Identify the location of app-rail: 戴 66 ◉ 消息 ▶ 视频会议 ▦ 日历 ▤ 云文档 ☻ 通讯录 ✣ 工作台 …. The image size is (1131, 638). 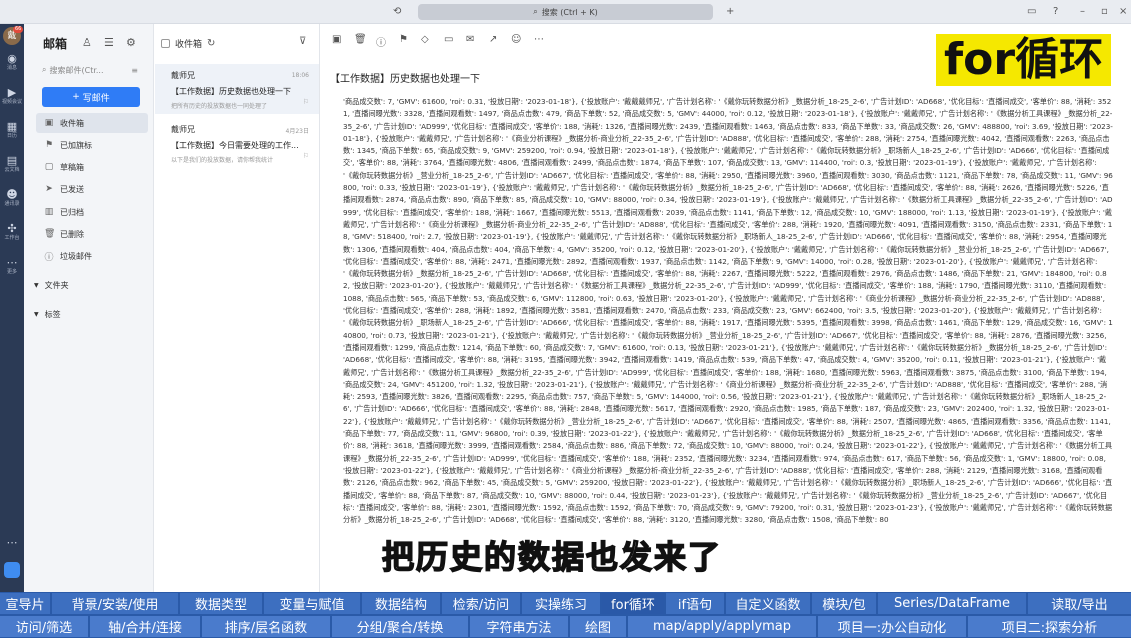
(12, 331).